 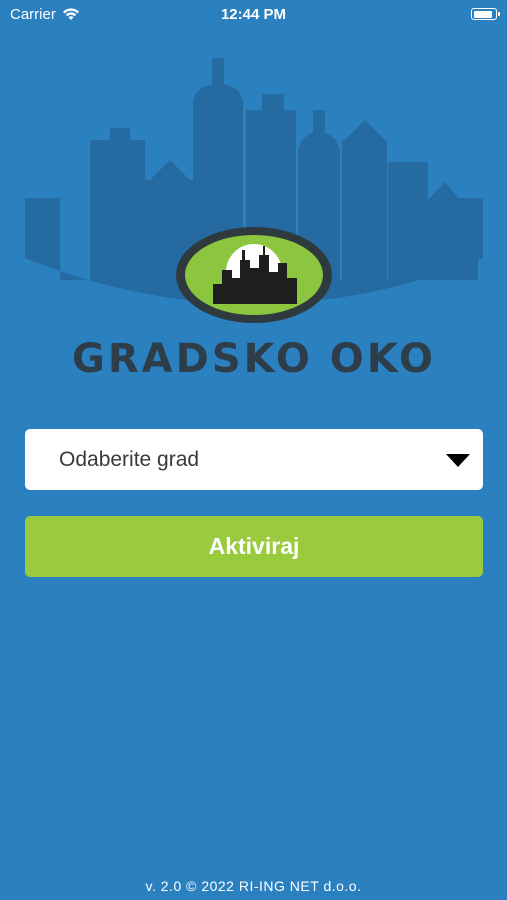 I want to click on chevron-down-icon, so click(x=458, y=460).